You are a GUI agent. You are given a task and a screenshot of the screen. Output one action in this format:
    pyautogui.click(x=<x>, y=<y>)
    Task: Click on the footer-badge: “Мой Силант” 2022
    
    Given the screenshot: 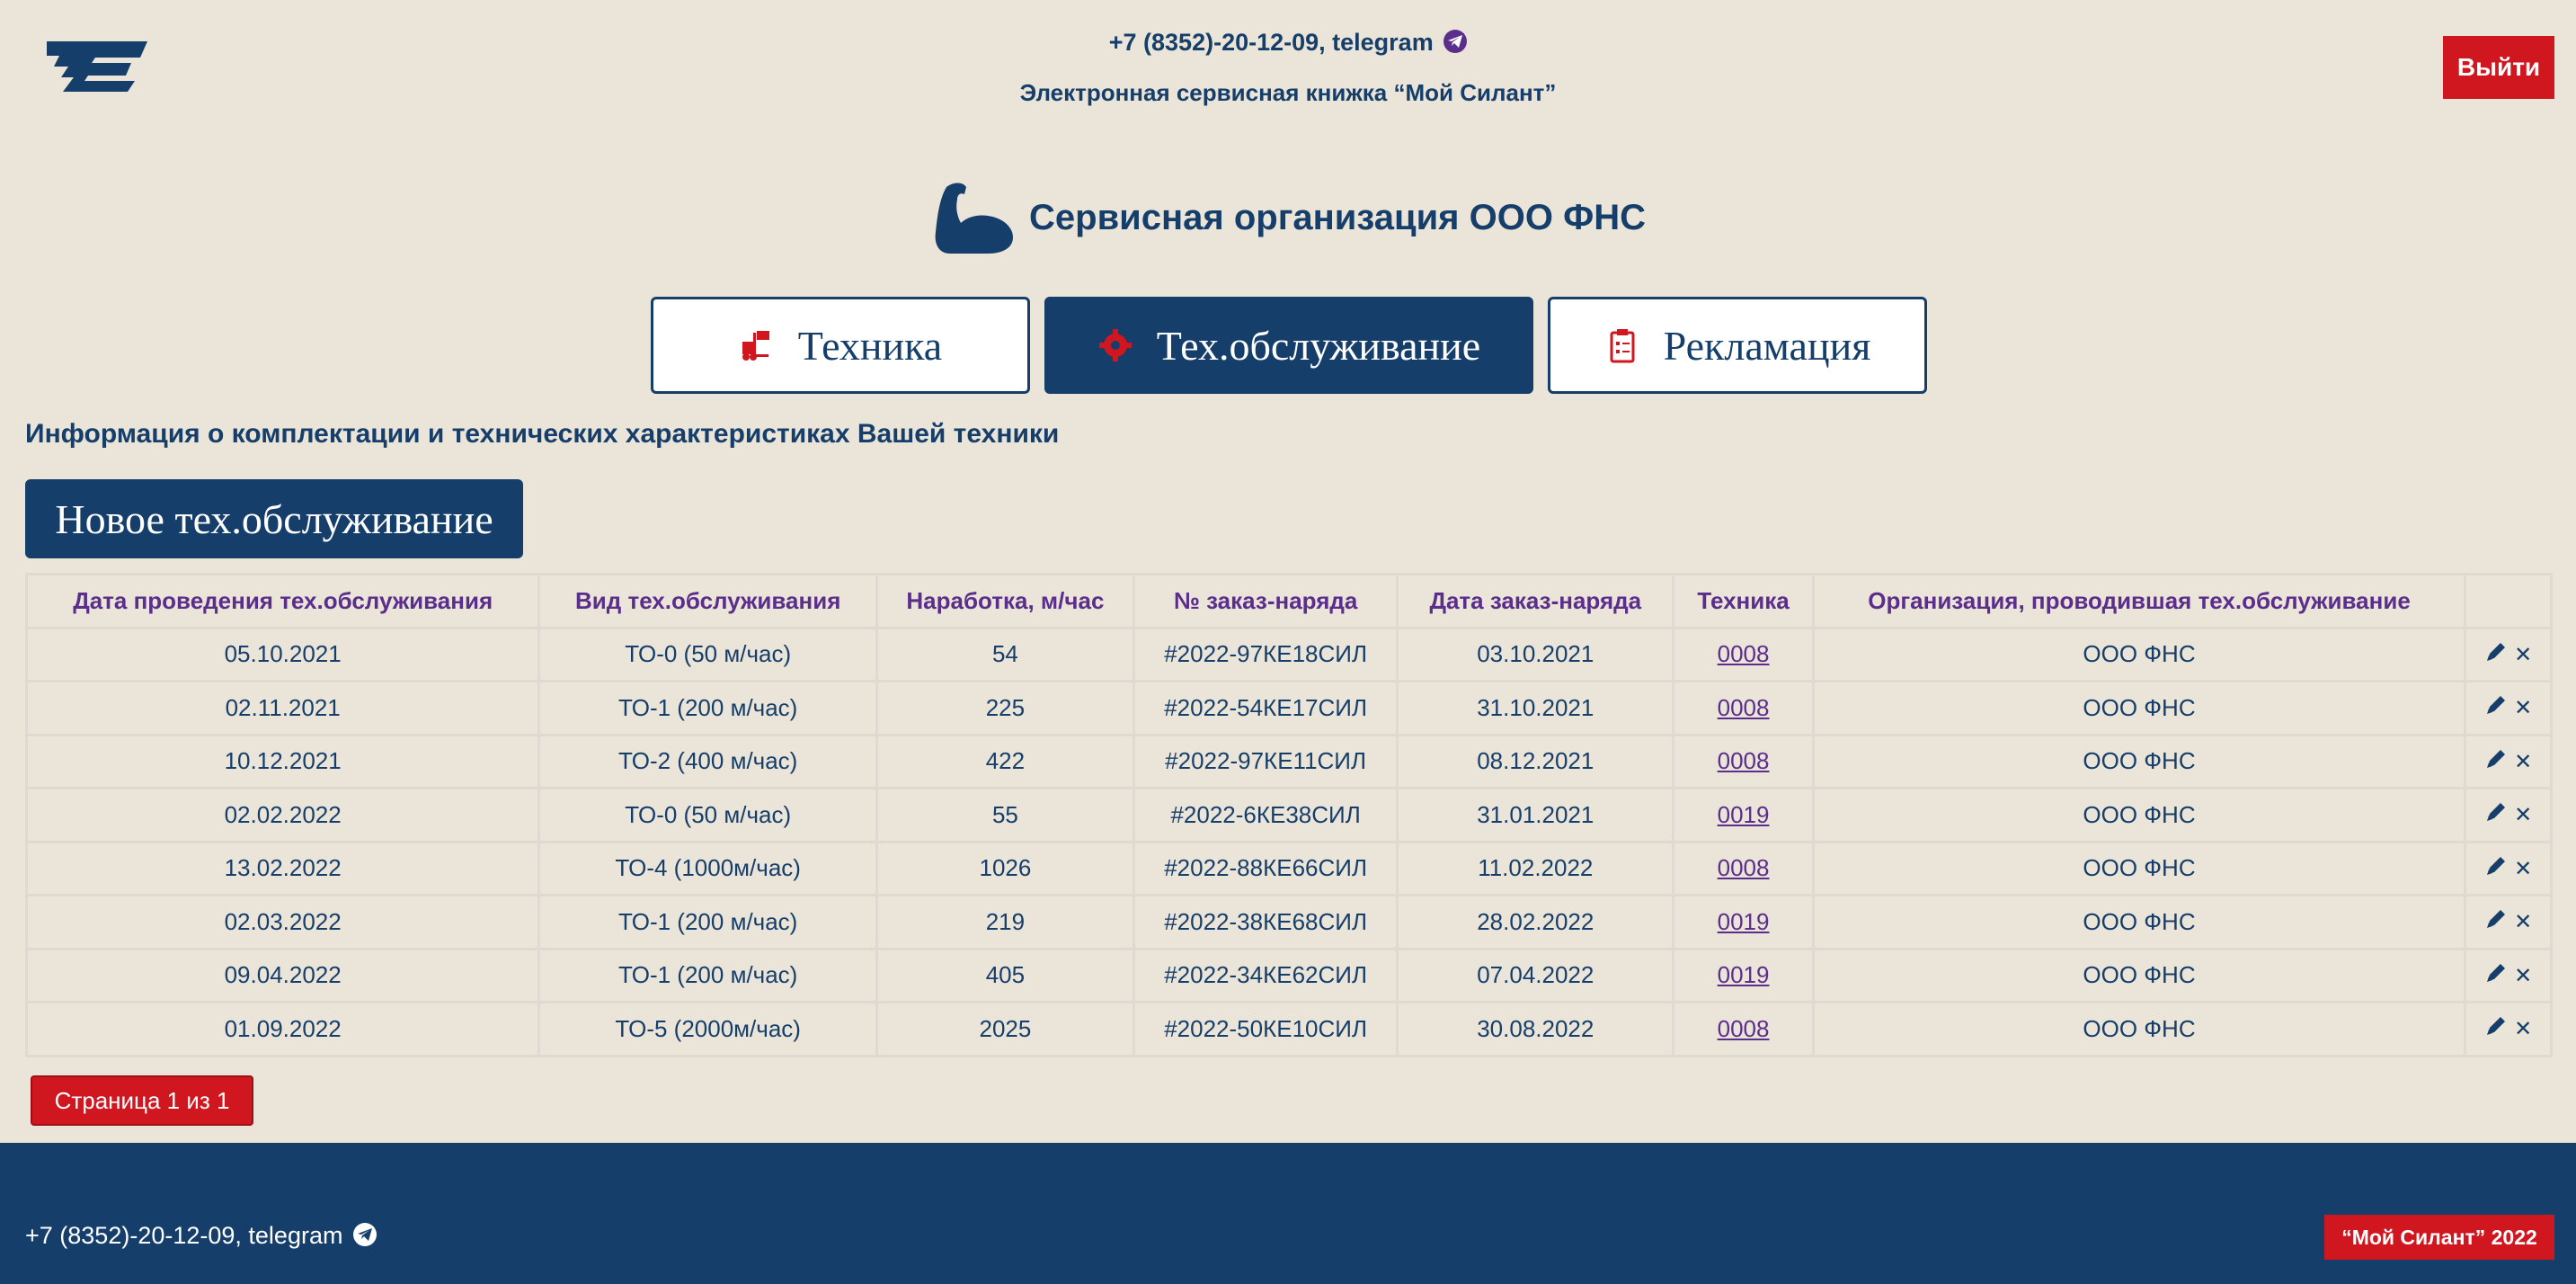 What is the action you would take?
    pyautogui.click(x=2439, y=1237)
    